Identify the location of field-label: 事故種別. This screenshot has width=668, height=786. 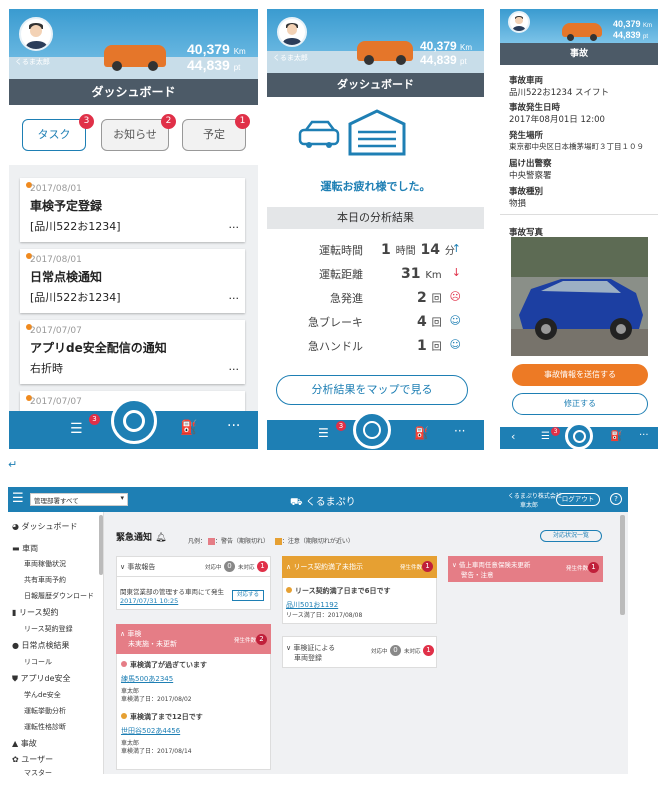
(526, 192).